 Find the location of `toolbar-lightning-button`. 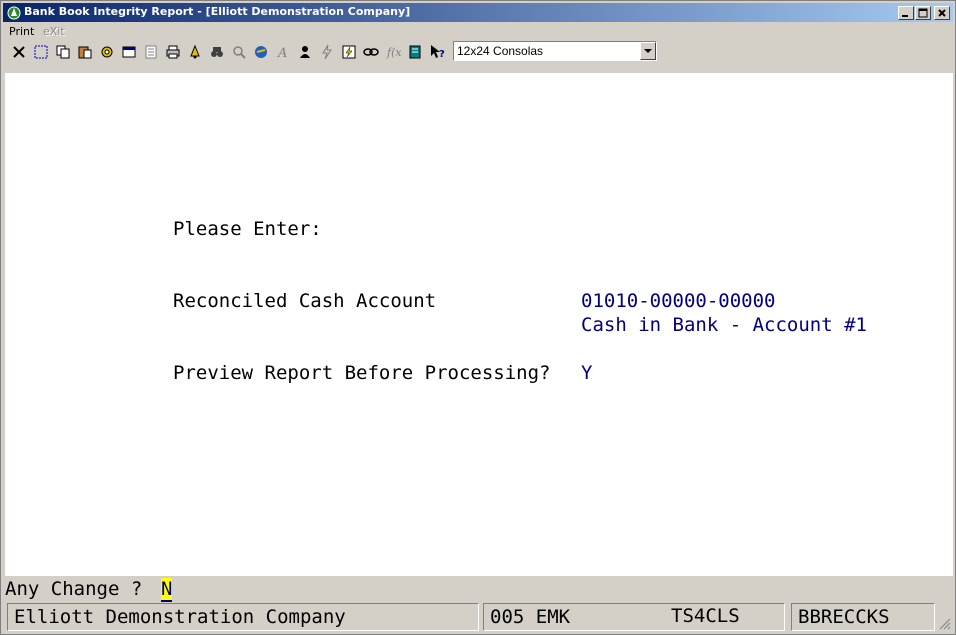

toolbar-lightning-button is located at coordinates (327, 52).